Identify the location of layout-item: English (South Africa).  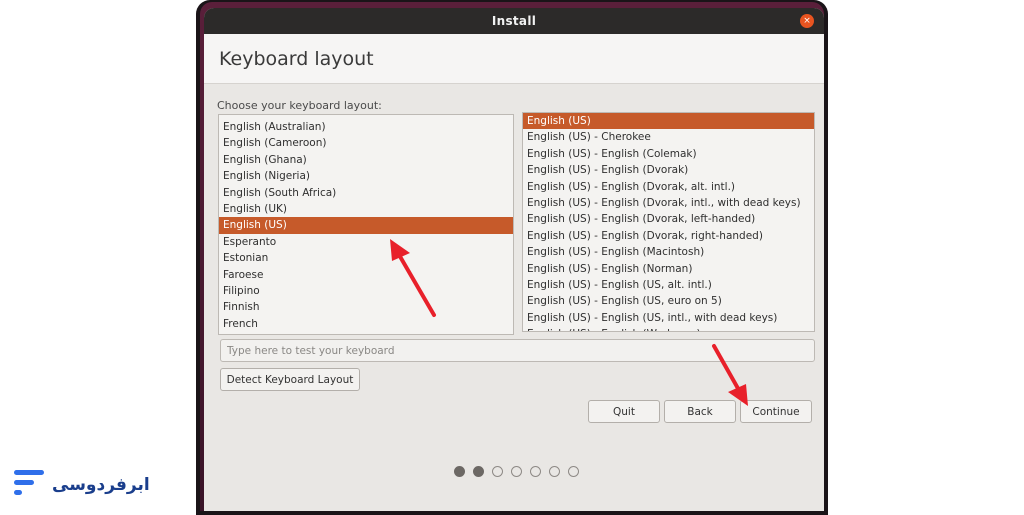
(366, 193).